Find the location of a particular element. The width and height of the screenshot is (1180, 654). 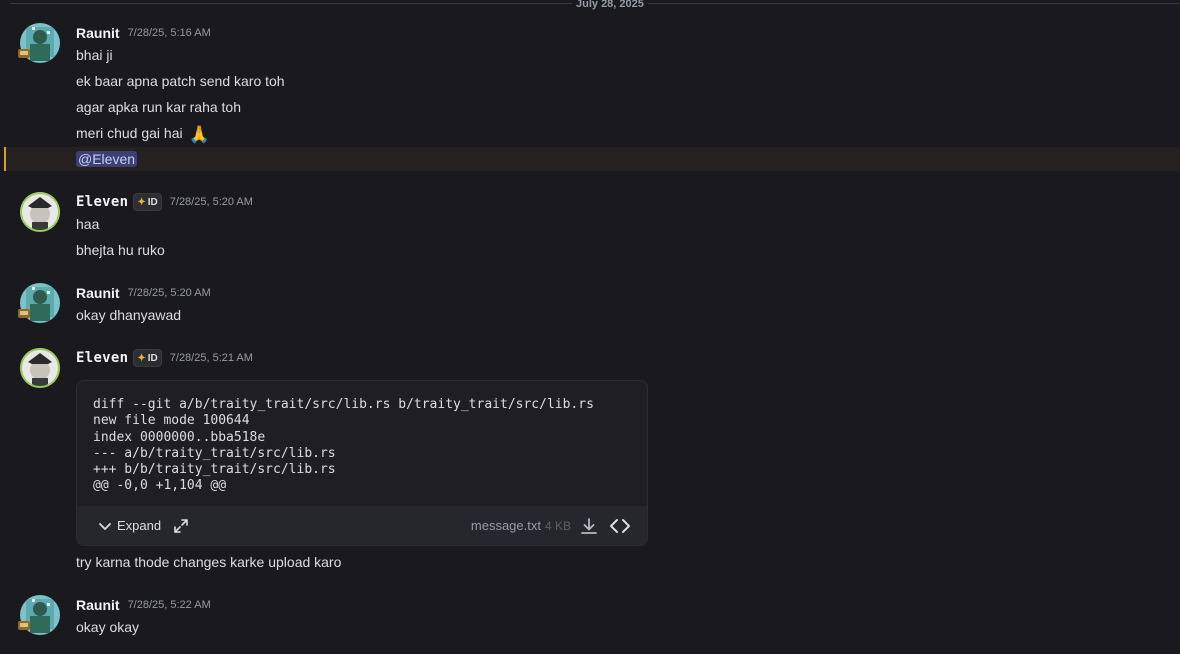

timestamp: 7/28/25, 5:16 AM is located at coordinates (169, 33).